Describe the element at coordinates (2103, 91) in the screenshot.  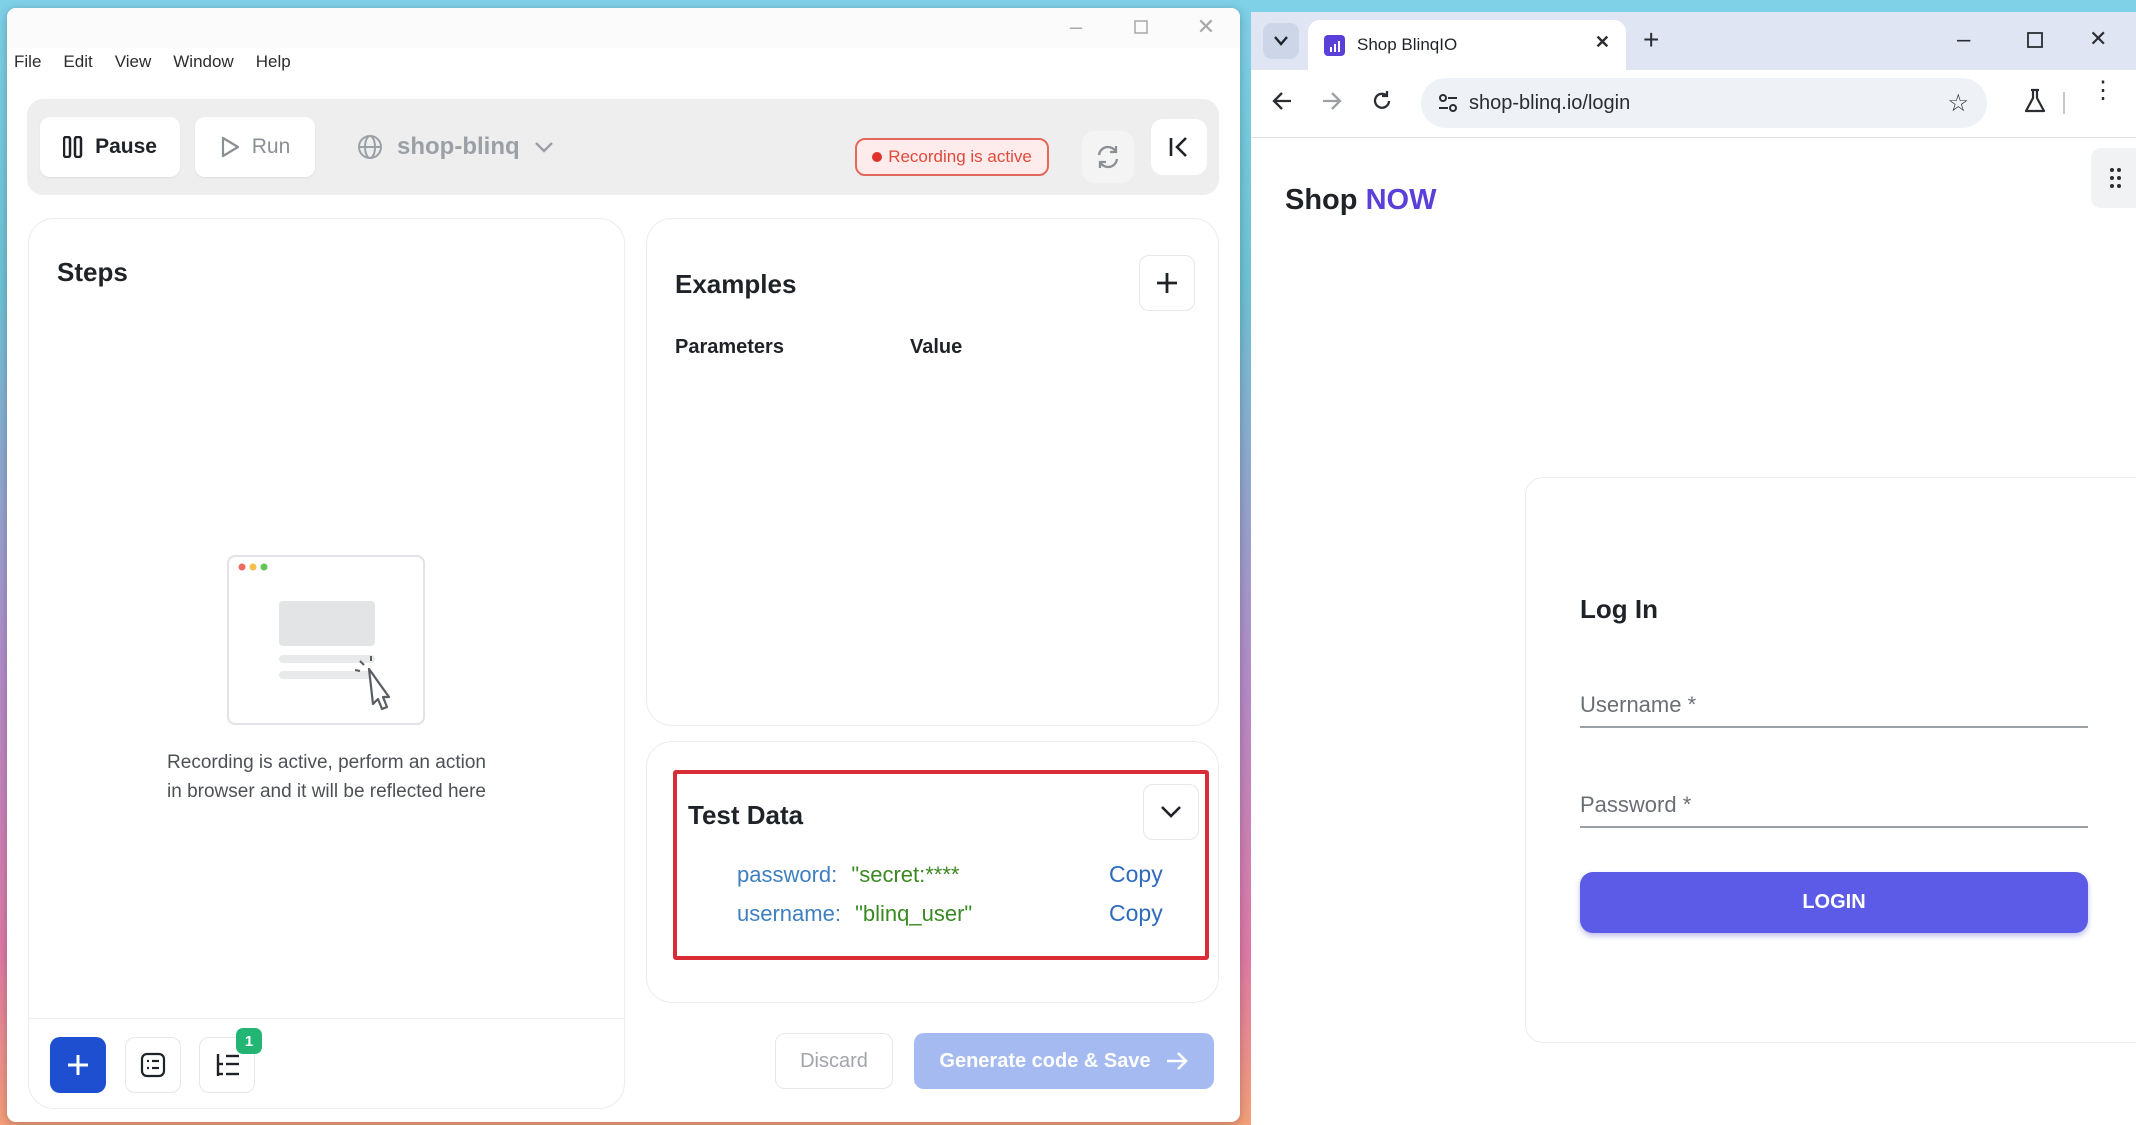
I see `browser-menu-icon: ⋮` at that location.